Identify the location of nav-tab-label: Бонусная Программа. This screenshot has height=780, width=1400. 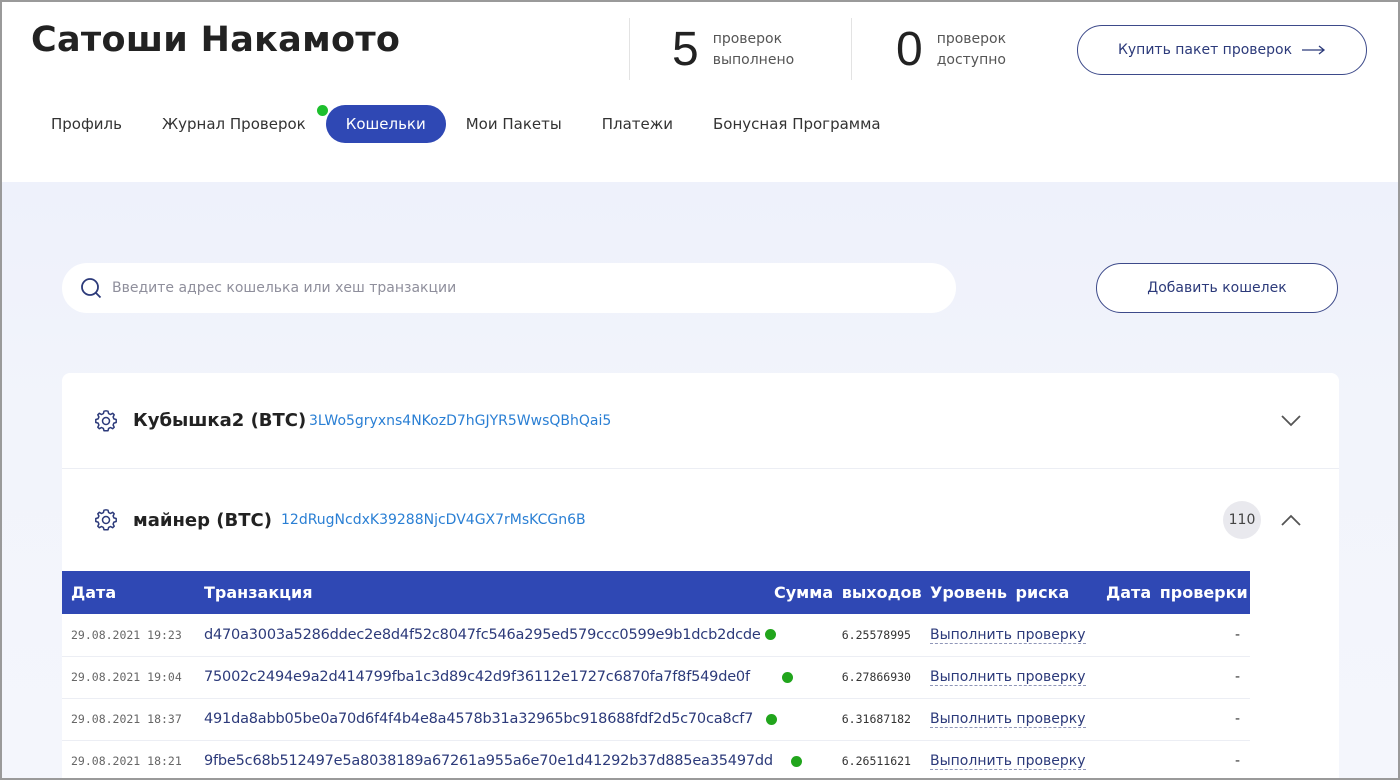
(797, 124).